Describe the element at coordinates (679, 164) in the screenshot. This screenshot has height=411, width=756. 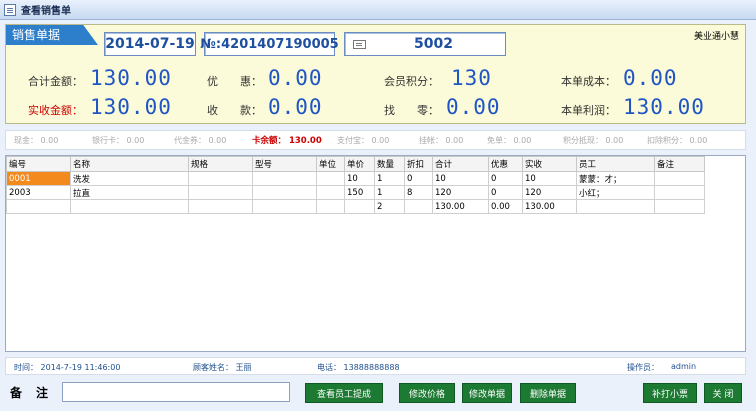
I see `column-header: 备注` at that location.